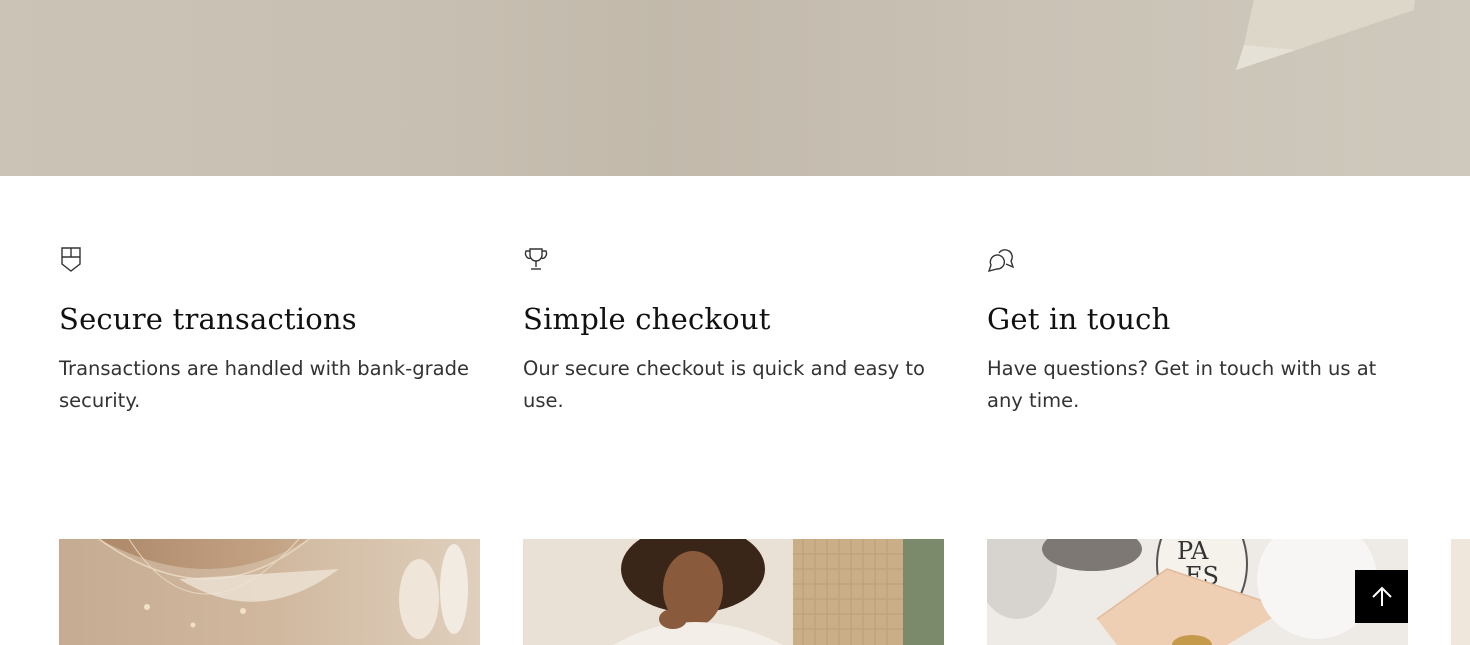 Image resolution: width=1470 pixels, height=645 pixels. I want to click on perfume-photo: PA ES, so click(1197, 592).